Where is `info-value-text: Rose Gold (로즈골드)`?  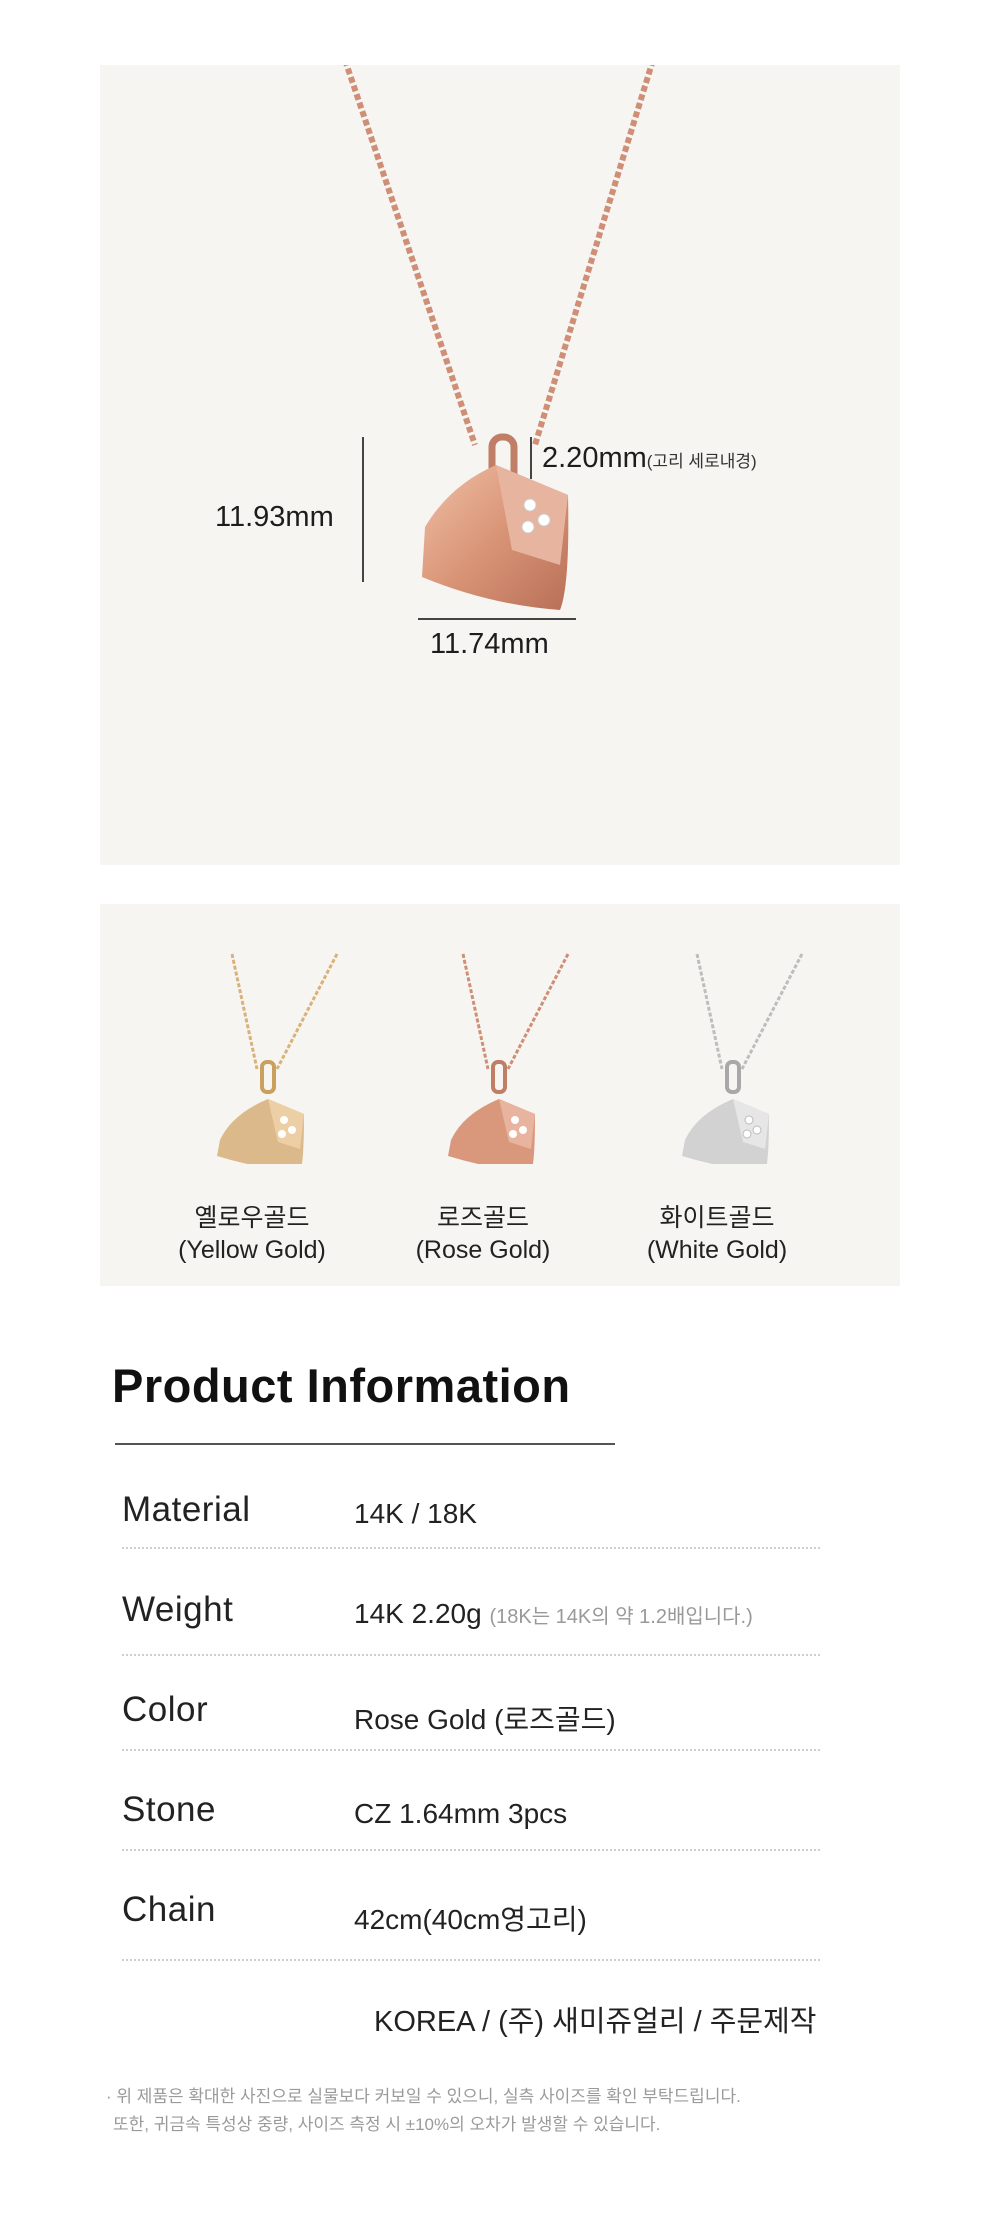 info-value-text: Rose Gold (로즈골드) is located at coordinates (485, 1719).